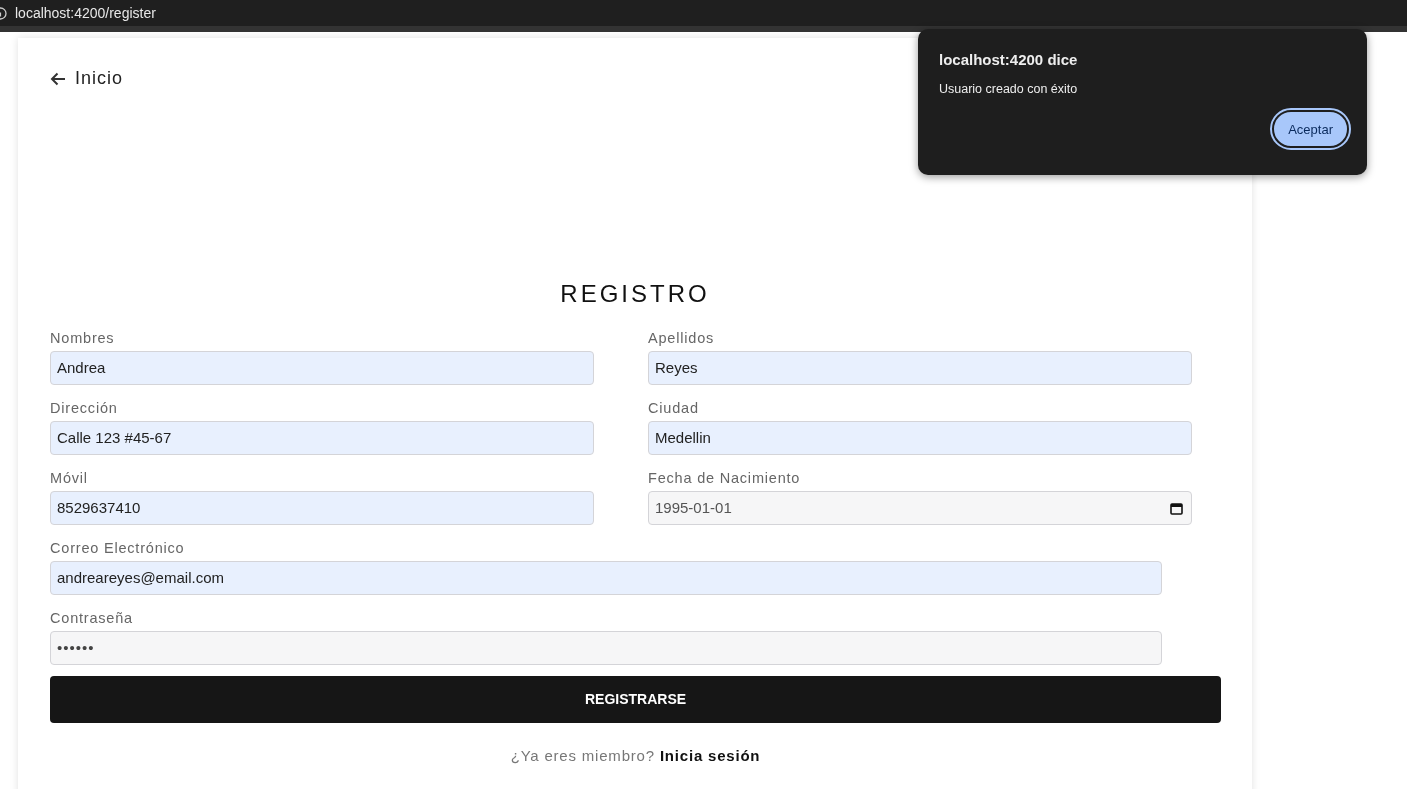 The width and height of the screenshot is (1407, 789). Describe the element at coordinates (322, 507) in the screenshot. I see `text-field: 8529637410` at that location.